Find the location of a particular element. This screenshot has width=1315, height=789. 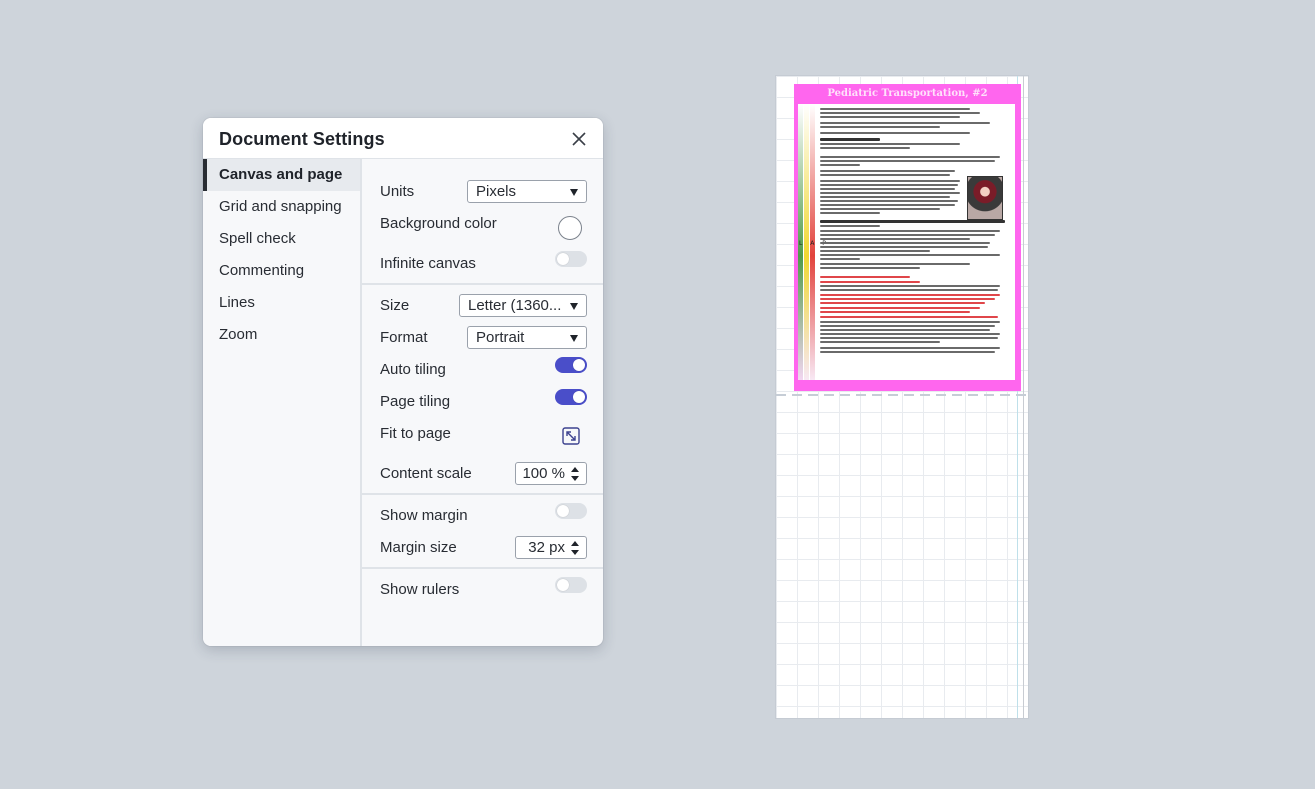

flyer-body: L A P is located at coordinates (906, 242).